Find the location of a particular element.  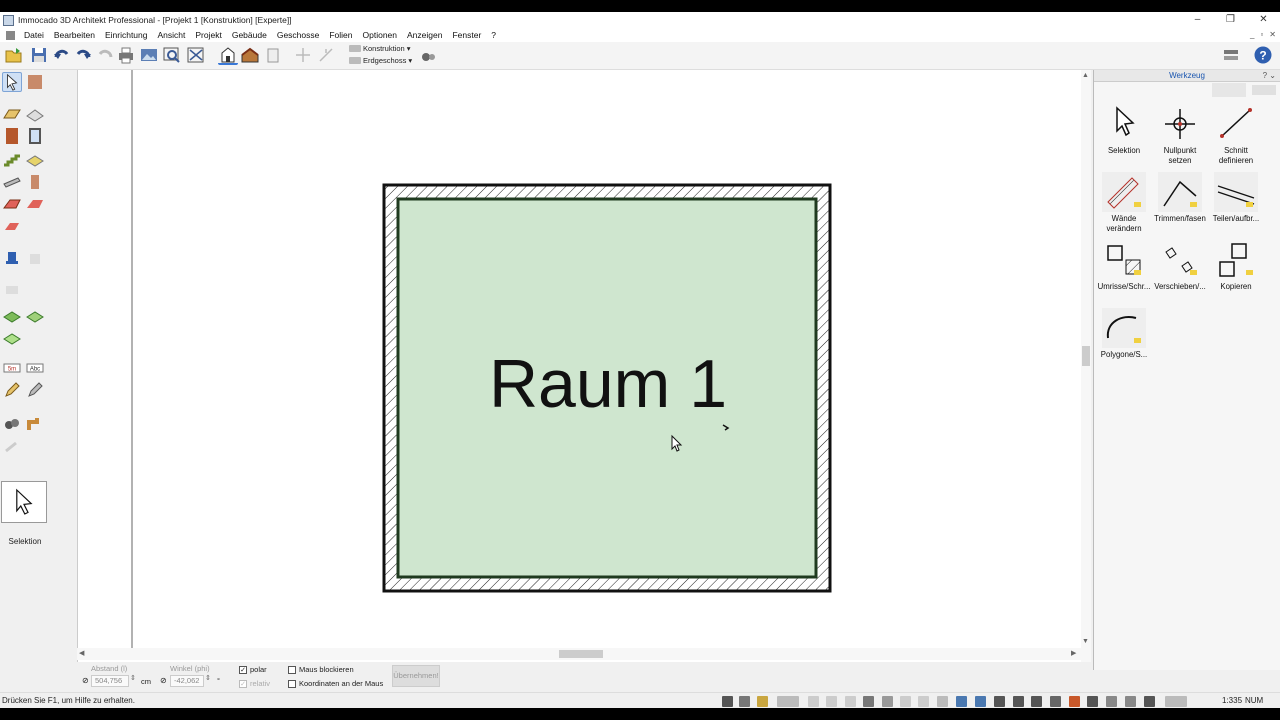

tool-selektion: Selektion is located at coordinates (1124, 130).